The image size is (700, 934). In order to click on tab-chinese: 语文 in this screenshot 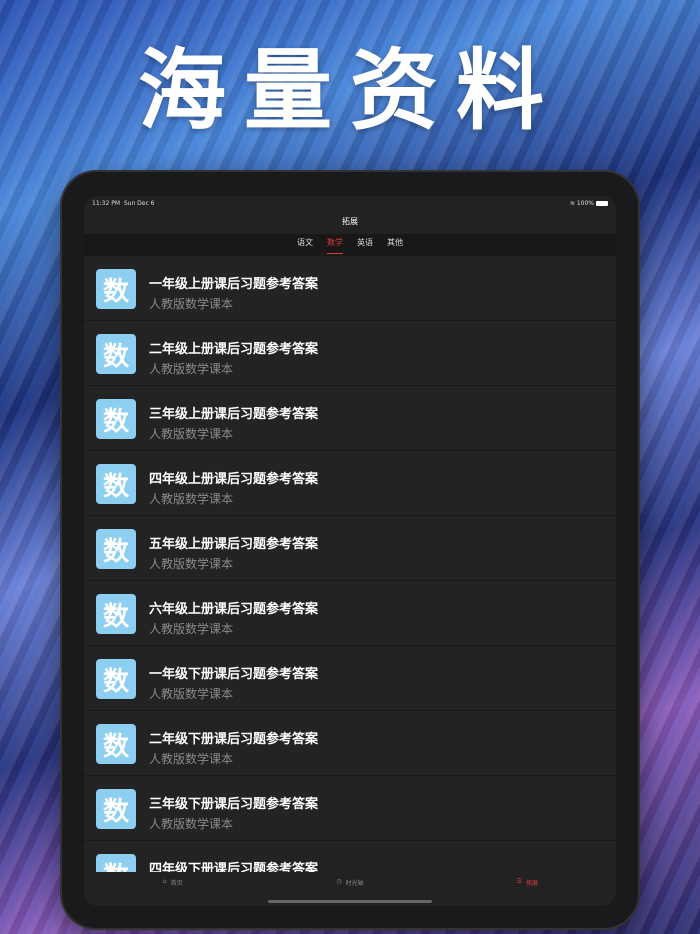, I will do `click(305, 244)`.